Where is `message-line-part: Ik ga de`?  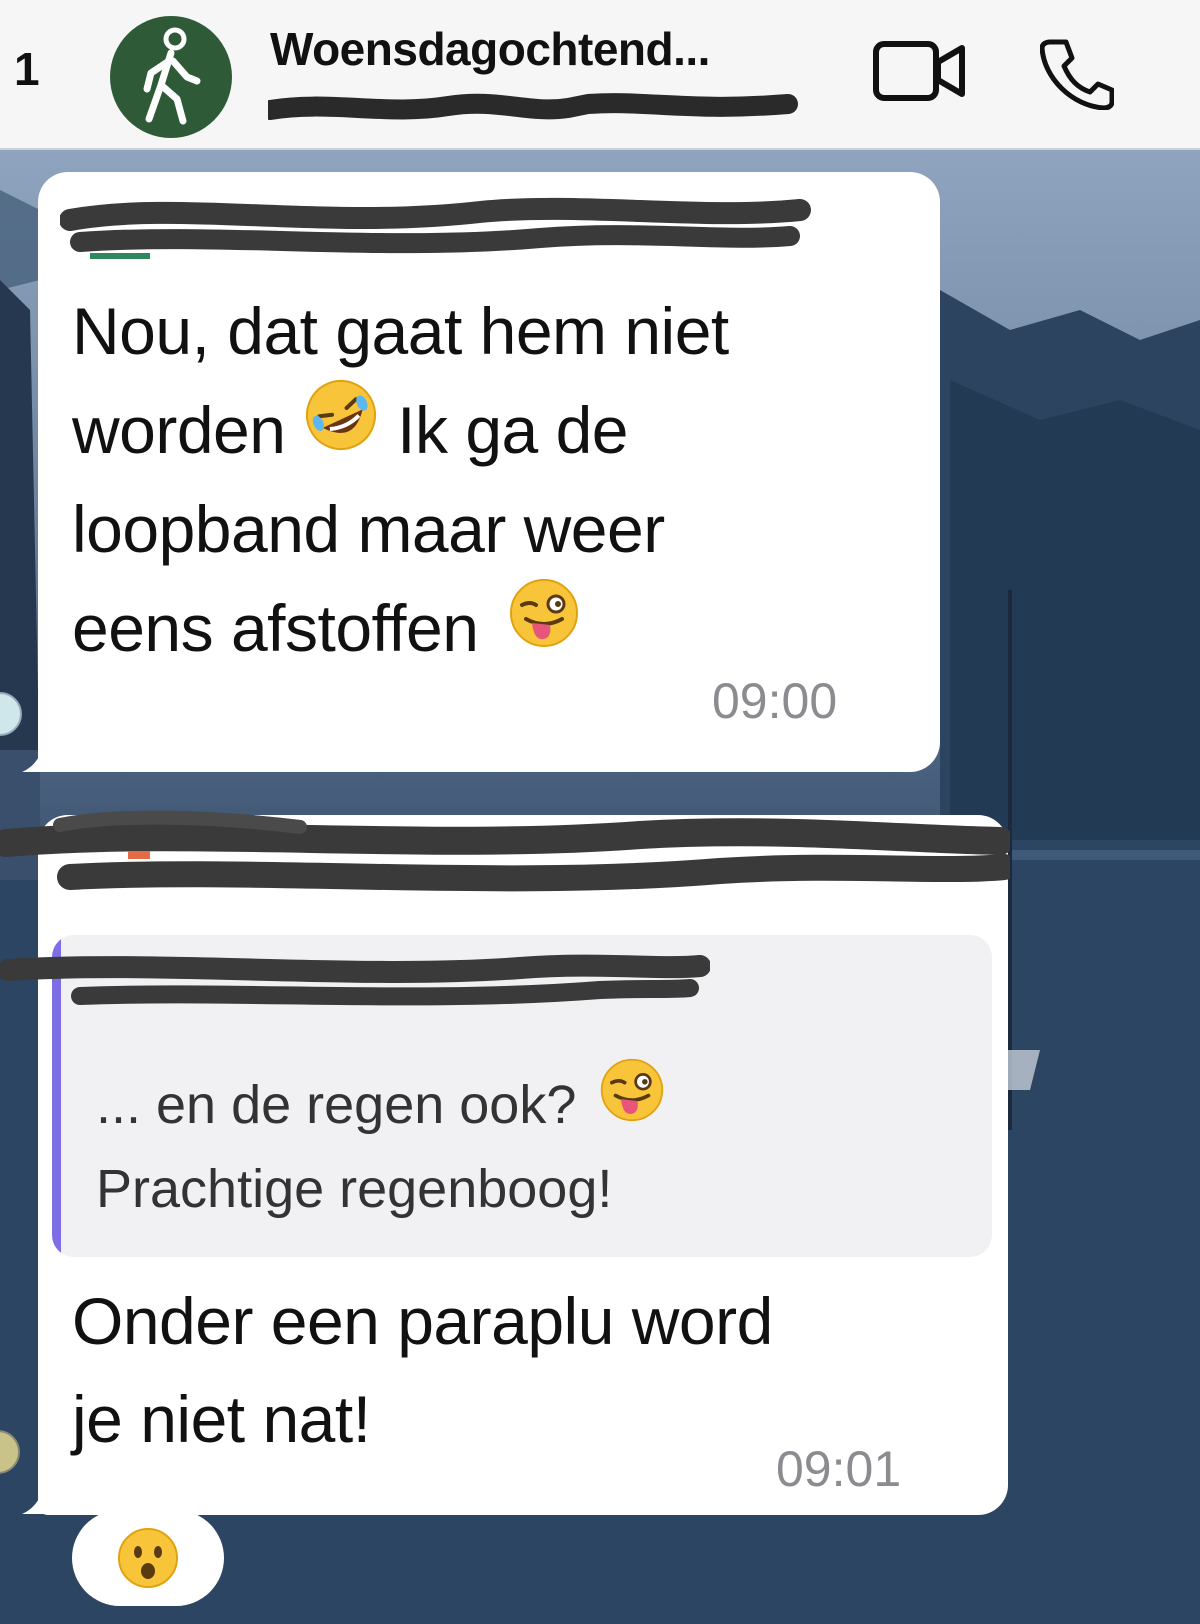
message-line-part: Ik ga de is located at coordinates (512, 430).